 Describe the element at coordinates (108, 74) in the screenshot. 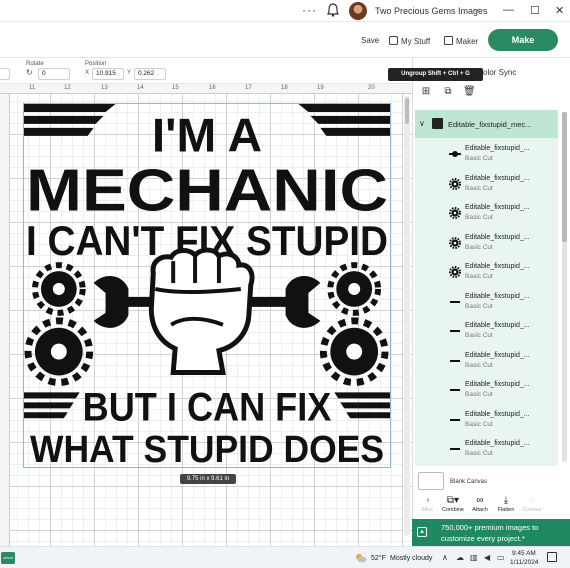

I see `position-x-input: 10.915` at that location.